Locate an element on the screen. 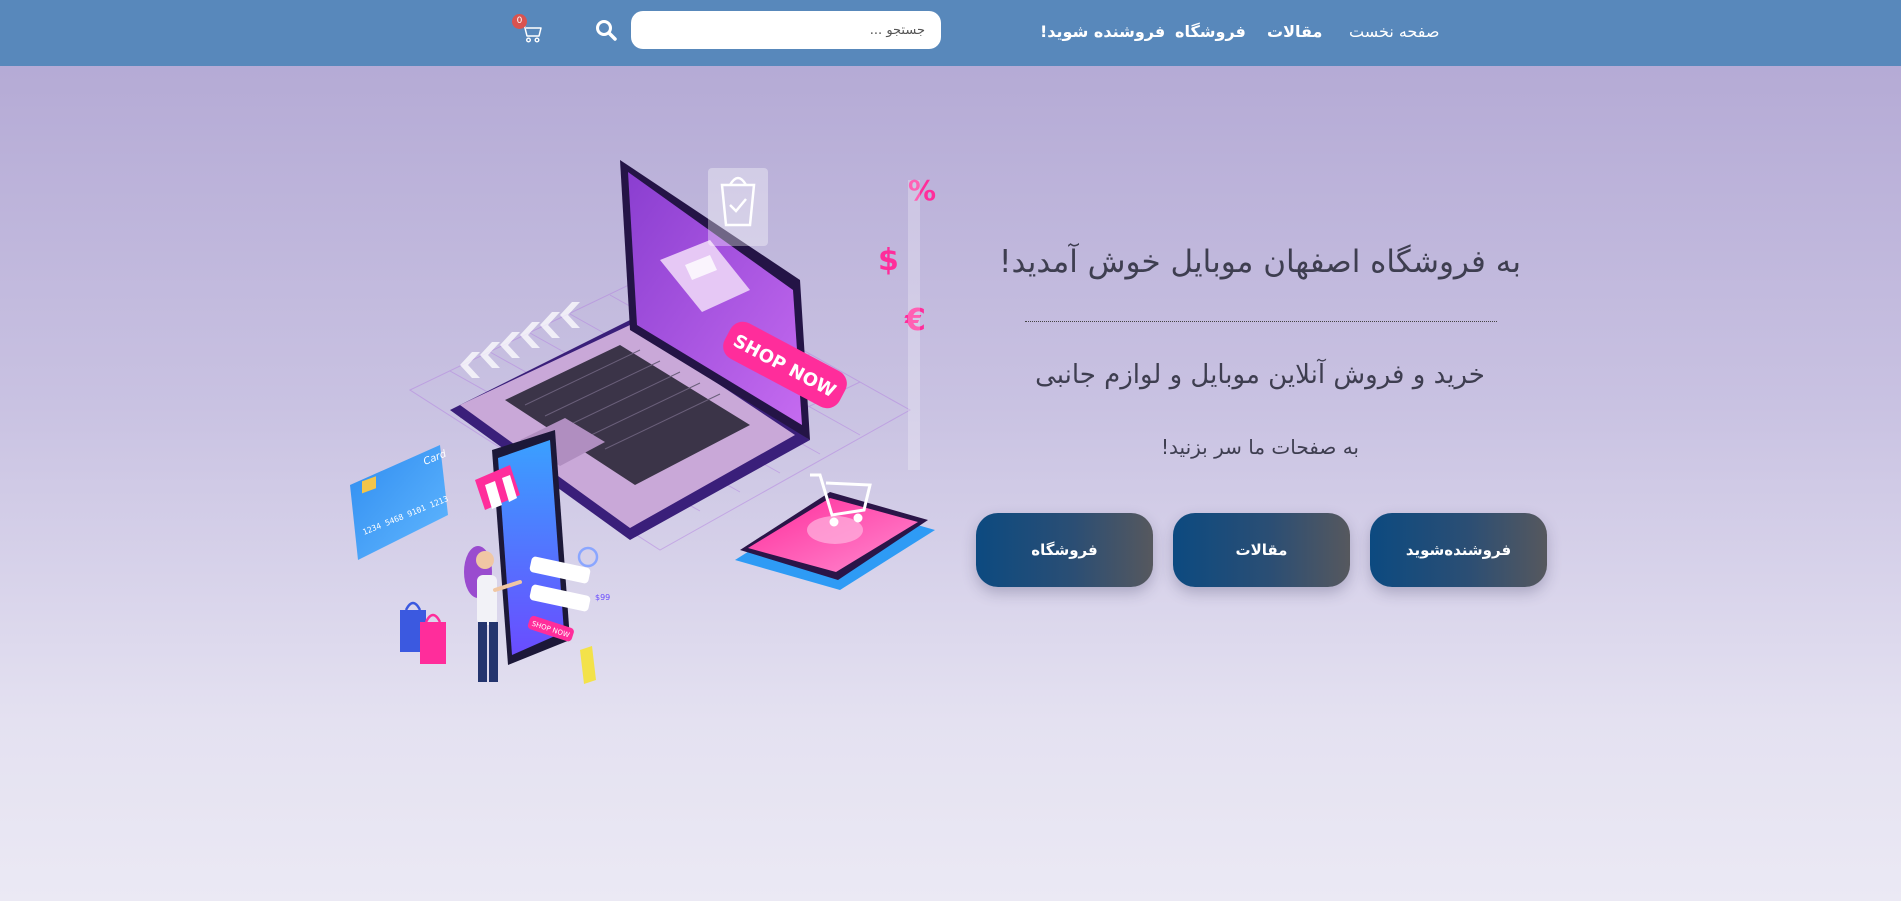  cart-count-badge: 0 is located at coordinates (519, 21).